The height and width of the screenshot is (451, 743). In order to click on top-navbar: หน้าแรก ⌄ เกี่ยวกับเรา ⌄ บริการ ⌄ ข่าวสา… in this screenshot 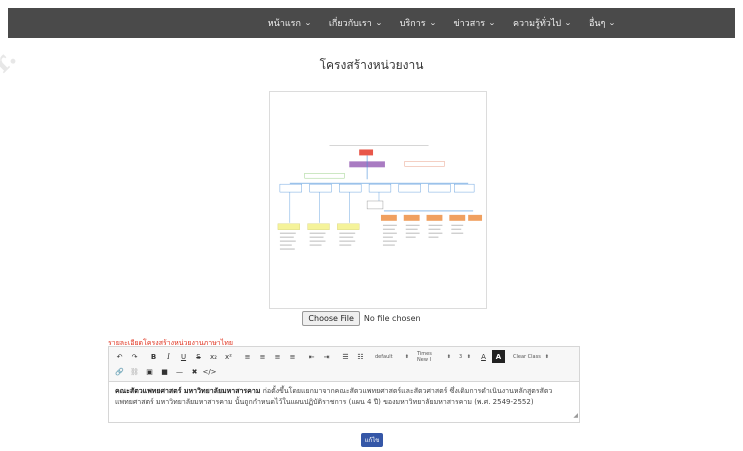, I will do `click(371, 23)`.